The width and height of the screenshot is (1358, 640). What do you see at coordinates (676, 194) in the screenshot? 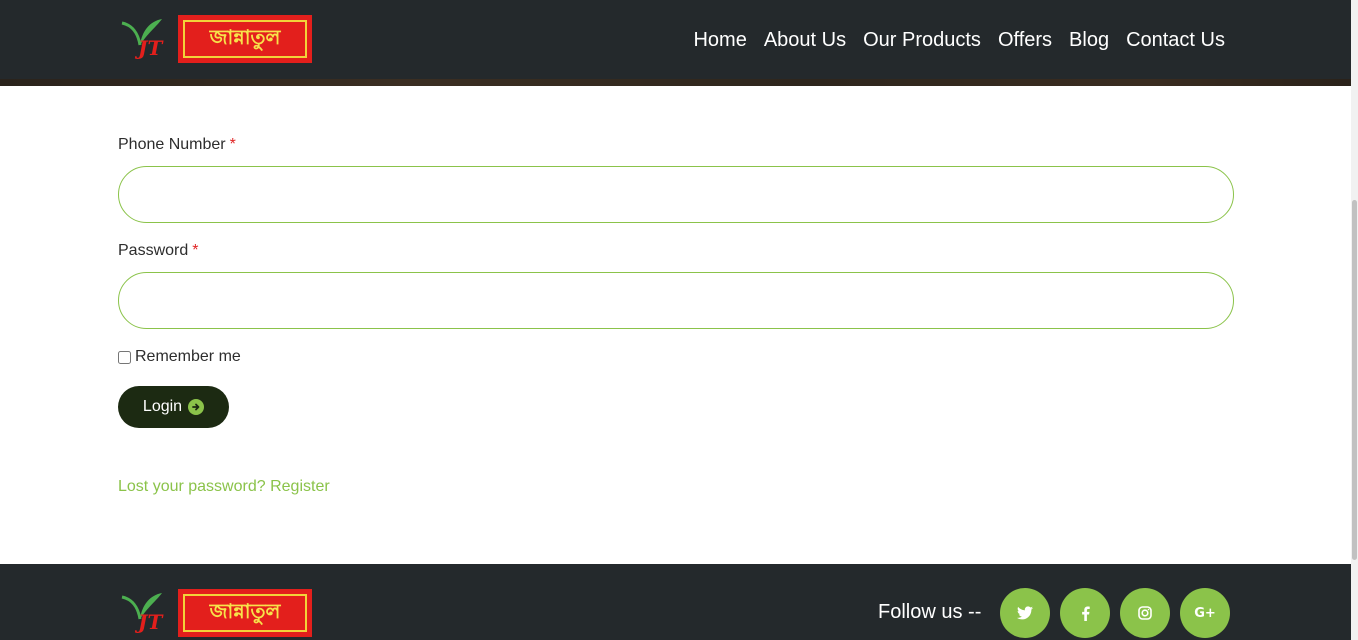
I see `phone-number-input` at bounding box center [676, 194].